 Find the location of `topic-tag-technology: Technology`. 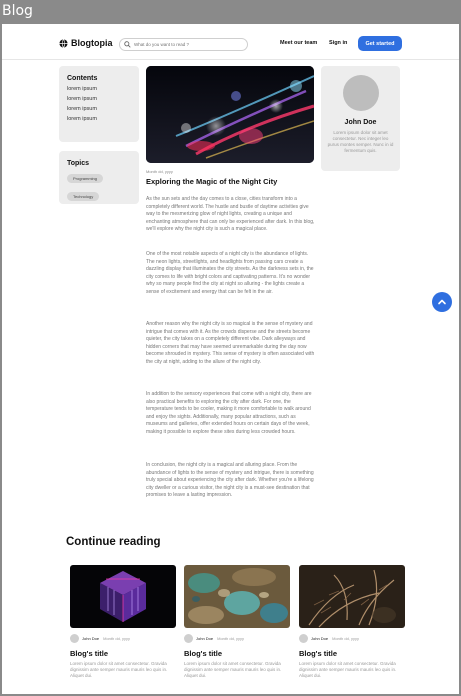

topic-tag-technology: Technology is located at coordinates (83, 196).